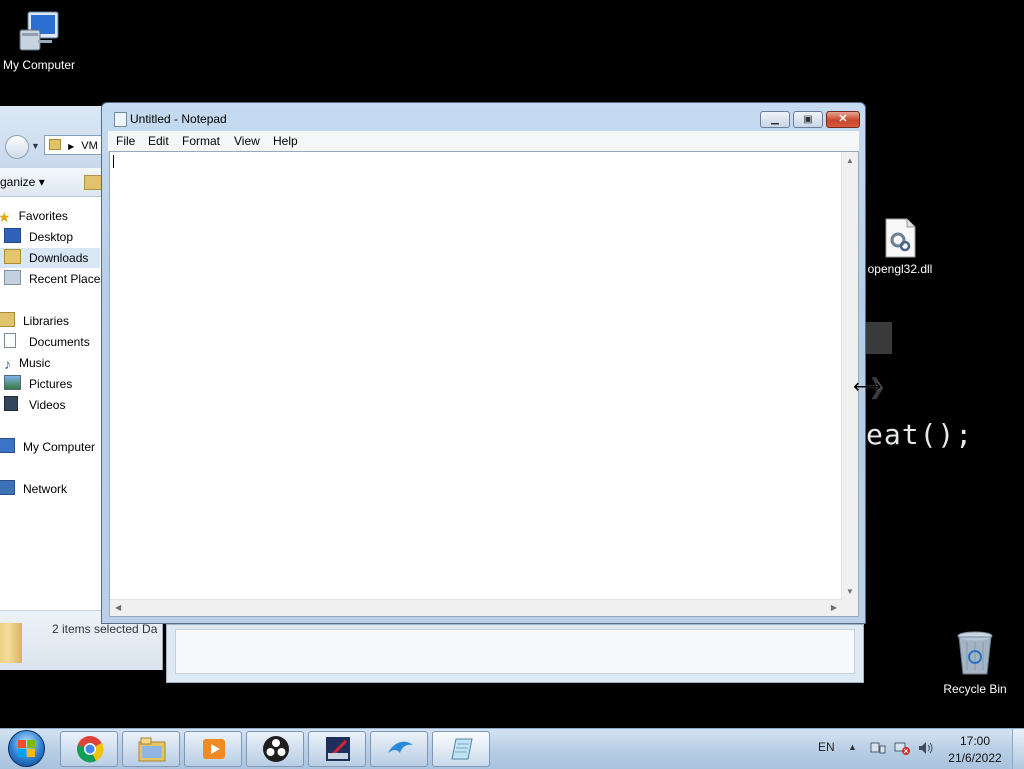 The width and height of the screenshot is (1024, 769). I want to click on menu-format: Format, so click(201, 141).